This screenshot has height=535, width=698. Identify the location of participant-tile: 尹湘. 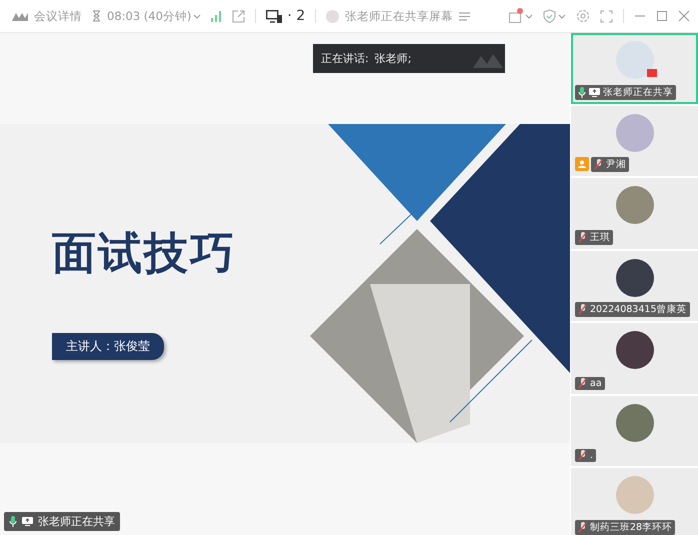
(634, 141).